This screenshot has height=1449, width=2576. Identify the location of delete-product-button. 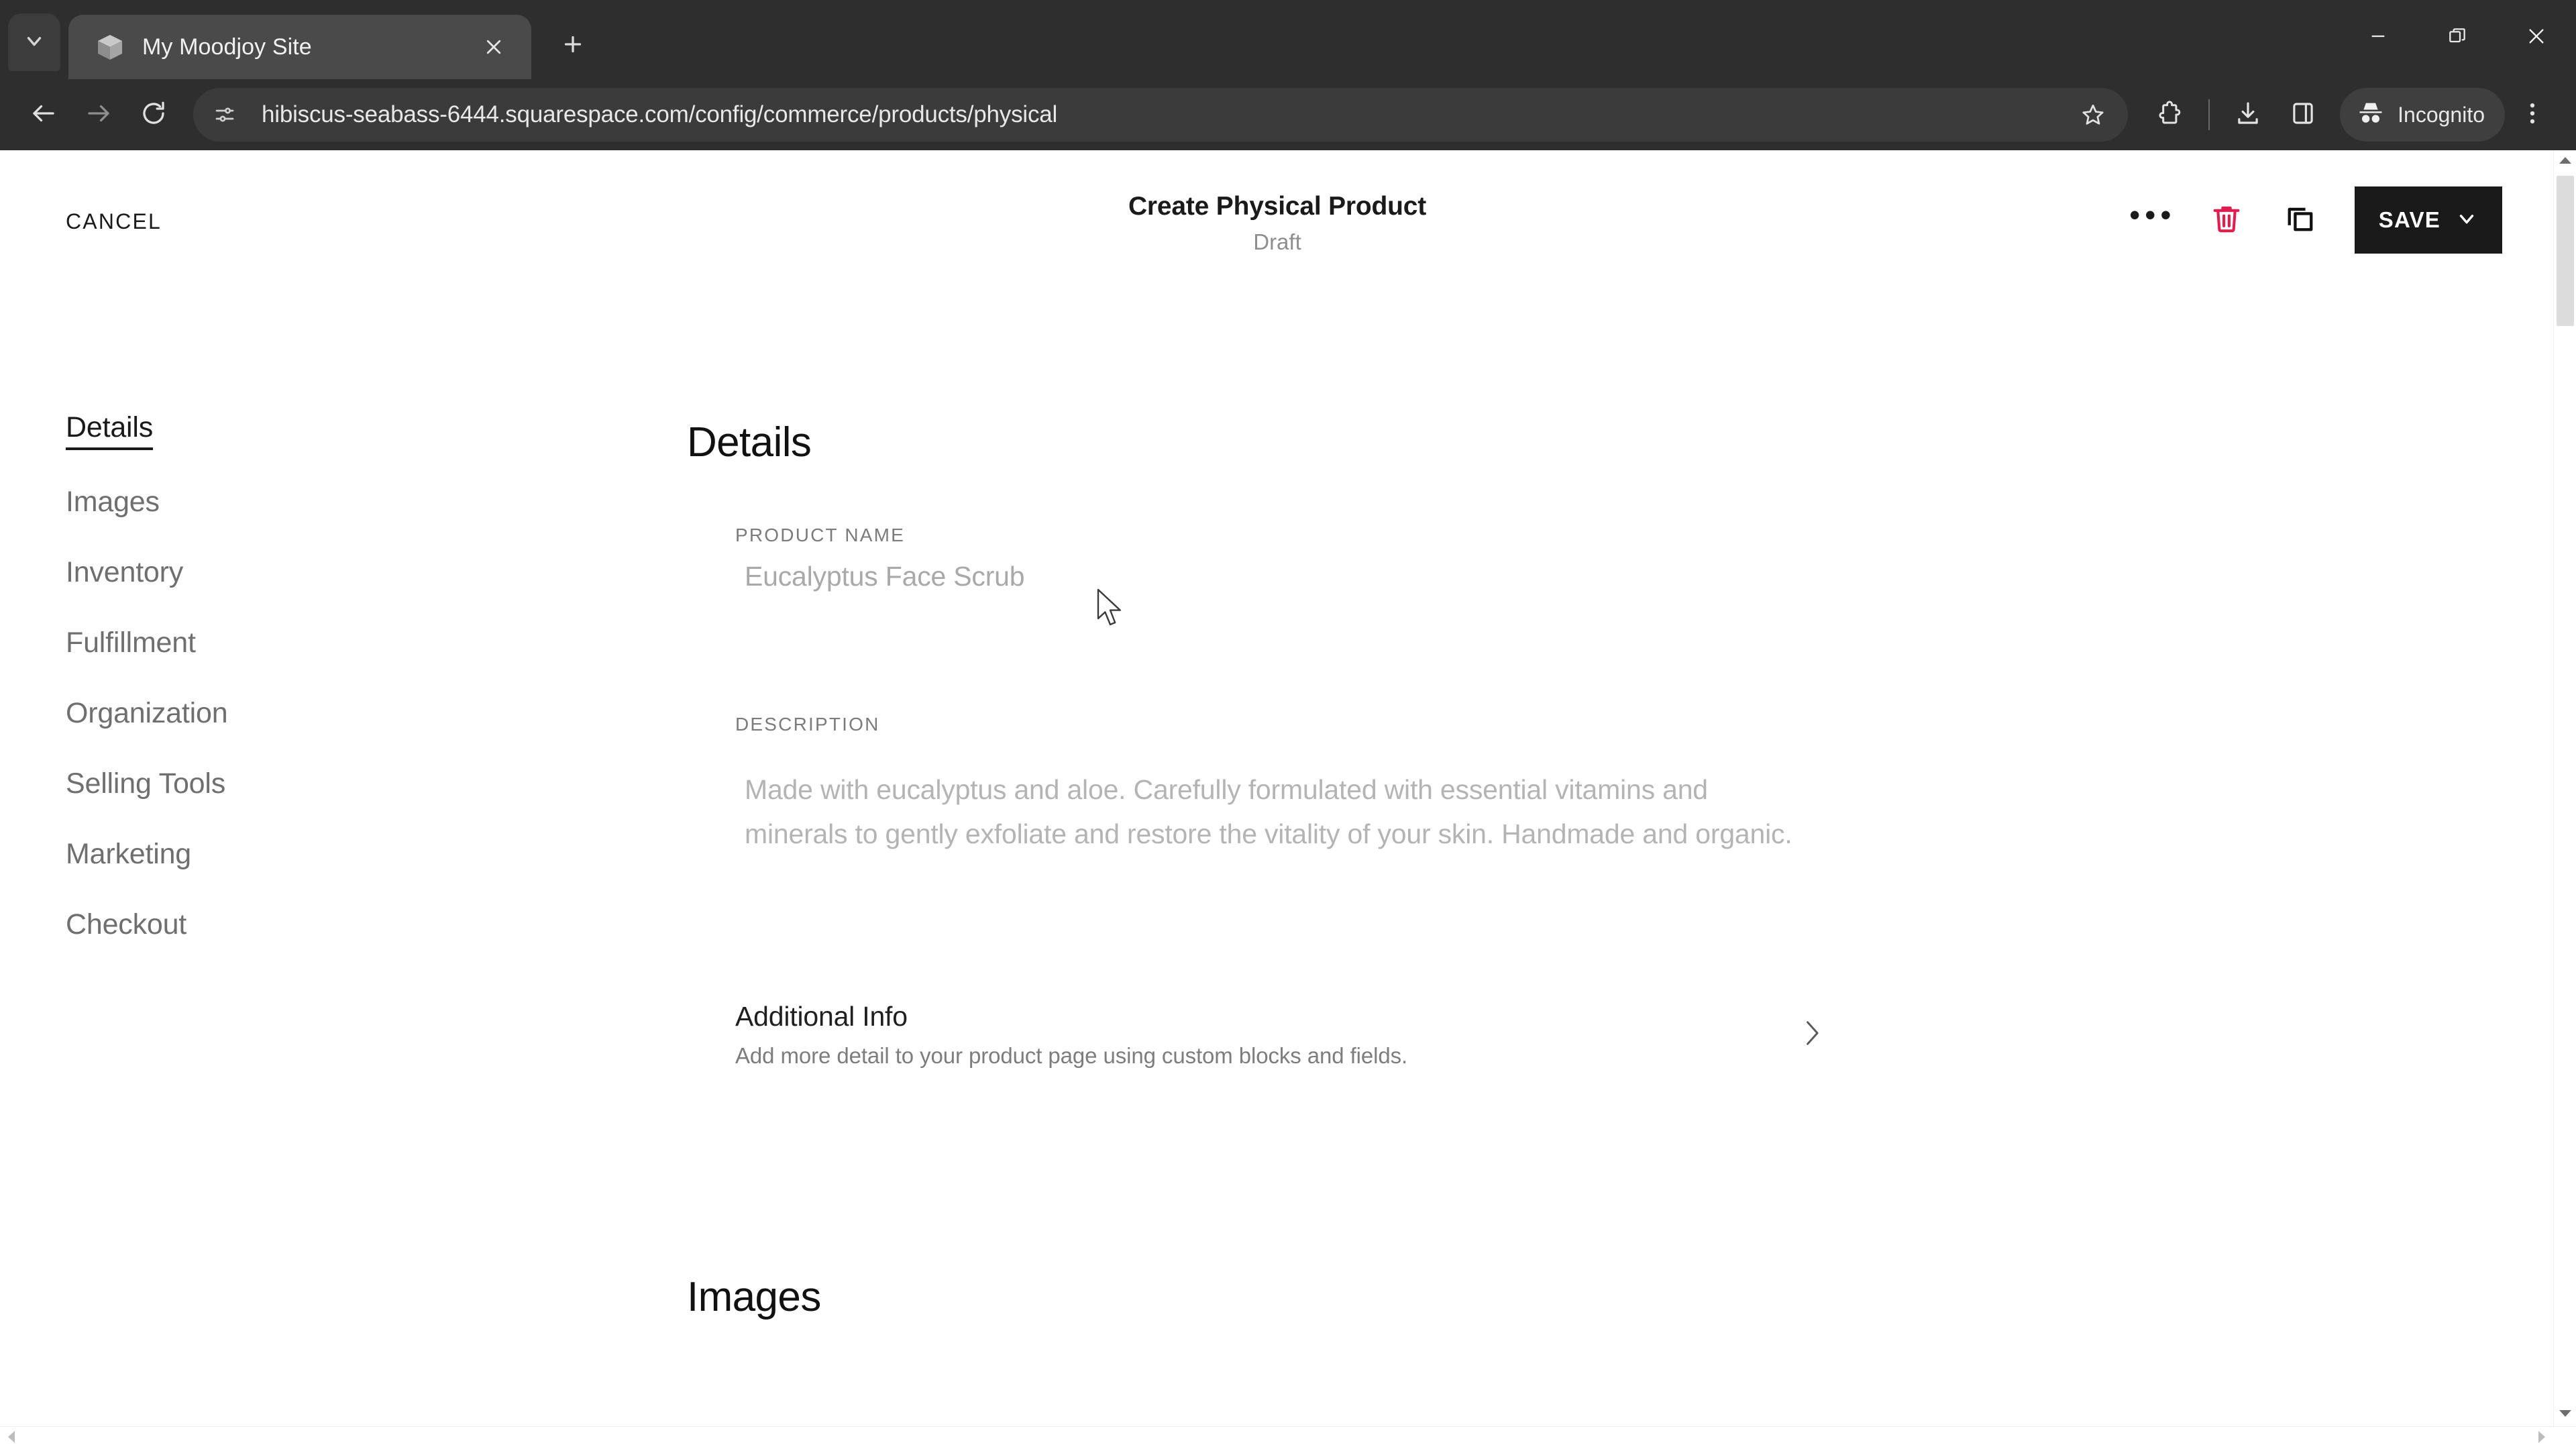
(2226, 220).